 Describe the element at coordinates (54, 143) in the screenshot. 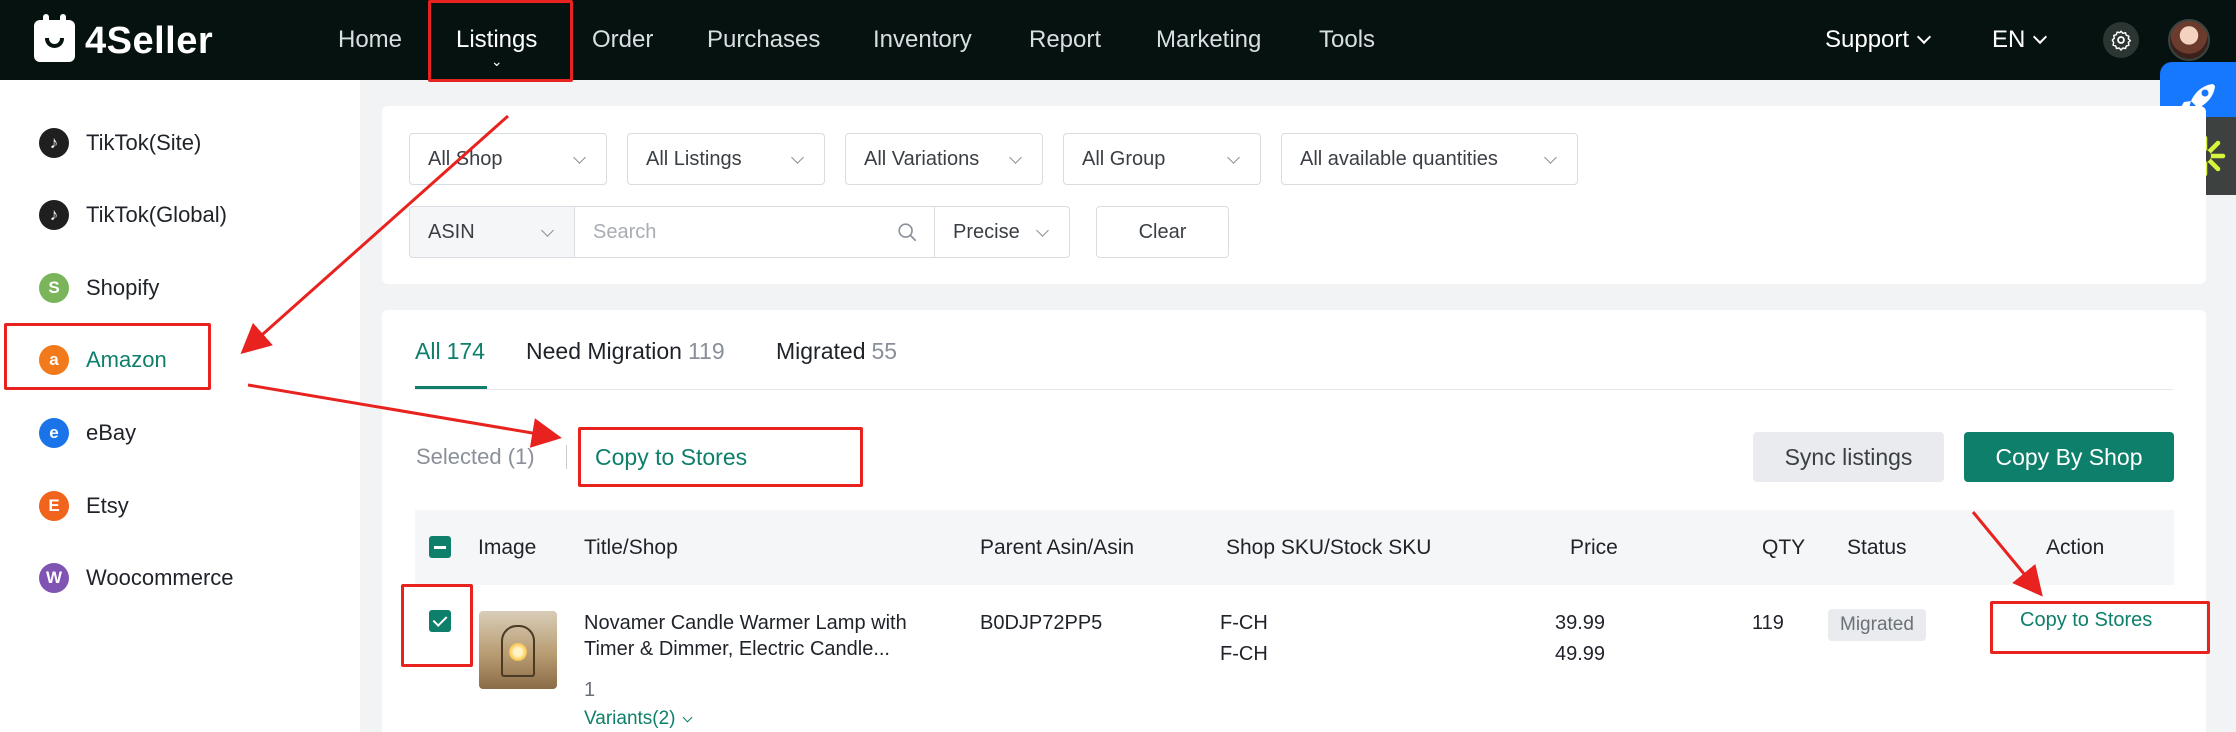

I see `tiktok-icon: ♪` at that location.